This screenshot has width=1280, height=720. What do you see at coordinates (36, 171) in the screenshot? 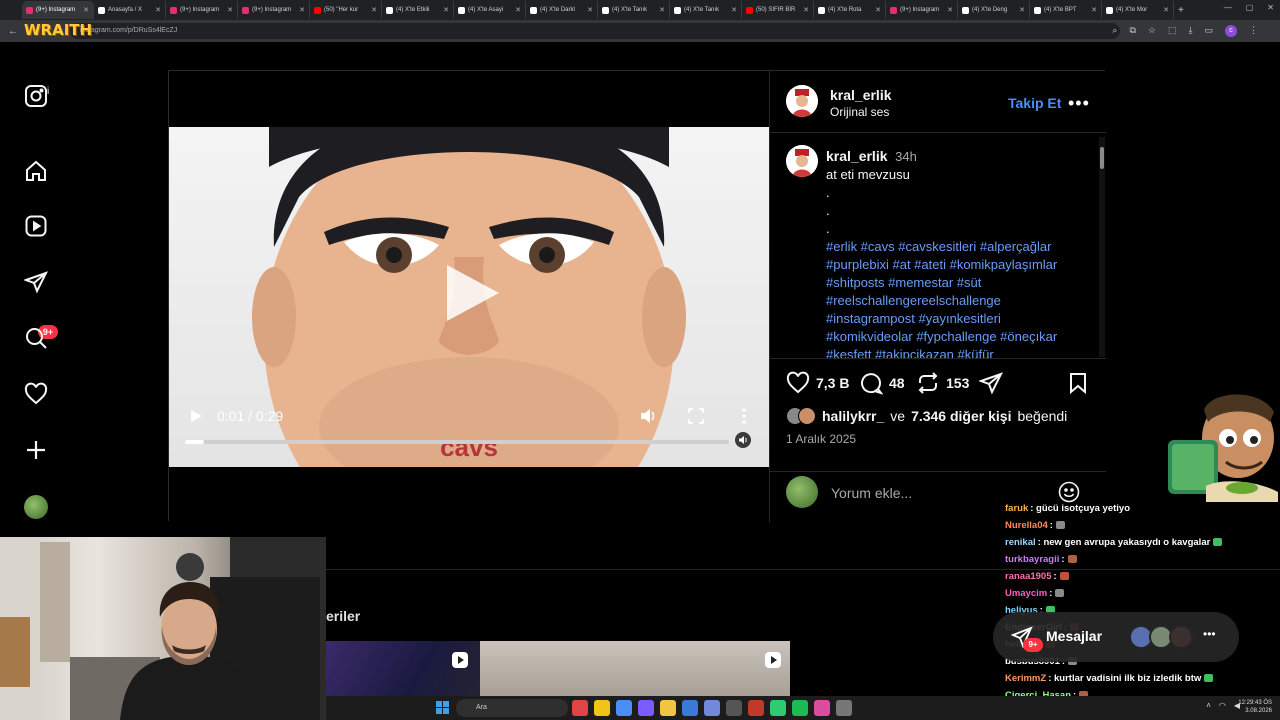
I see `home-icon` at bounding box center [36, 171].